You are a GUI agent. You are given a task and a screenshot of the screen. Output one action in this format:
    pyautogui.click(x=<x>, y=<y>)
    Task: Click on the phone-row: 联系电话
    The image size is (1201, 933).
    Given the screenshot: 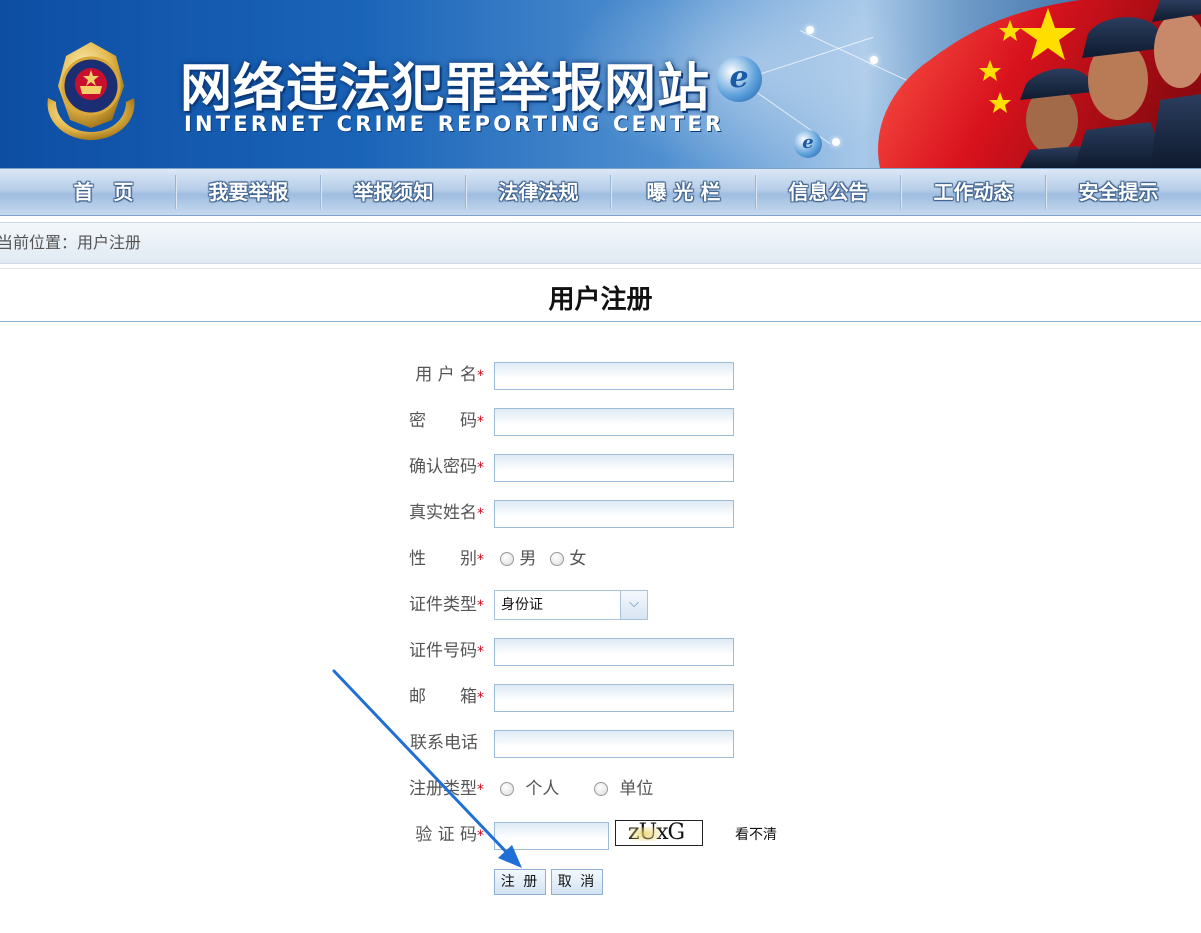 What is the action you would take?
    pyautogui.click(x=610, y=743)
    